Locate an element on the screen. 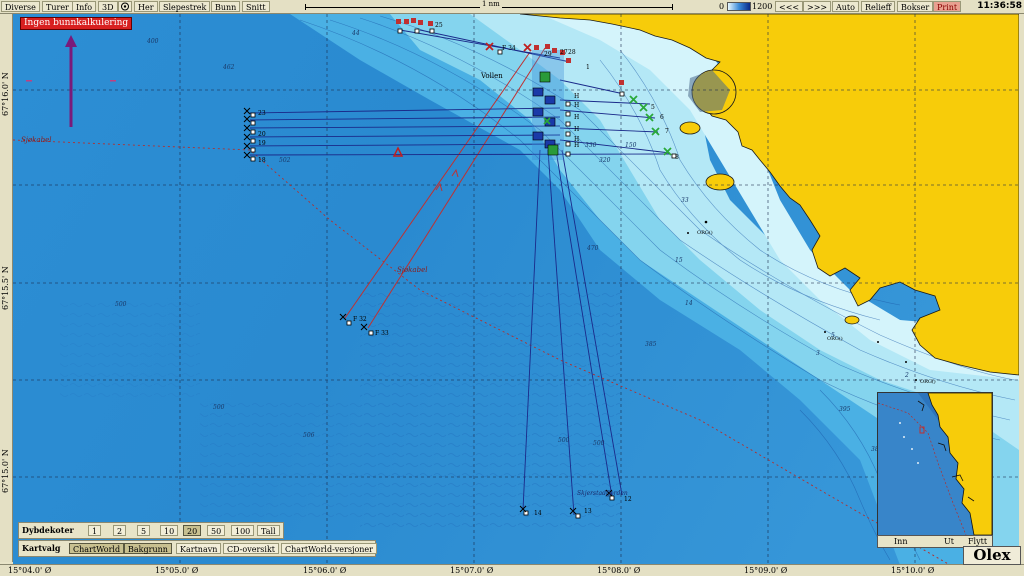 This screenshot has height=576, width=1024. contour-option-2: 2 is located at coordinates (120, 530).